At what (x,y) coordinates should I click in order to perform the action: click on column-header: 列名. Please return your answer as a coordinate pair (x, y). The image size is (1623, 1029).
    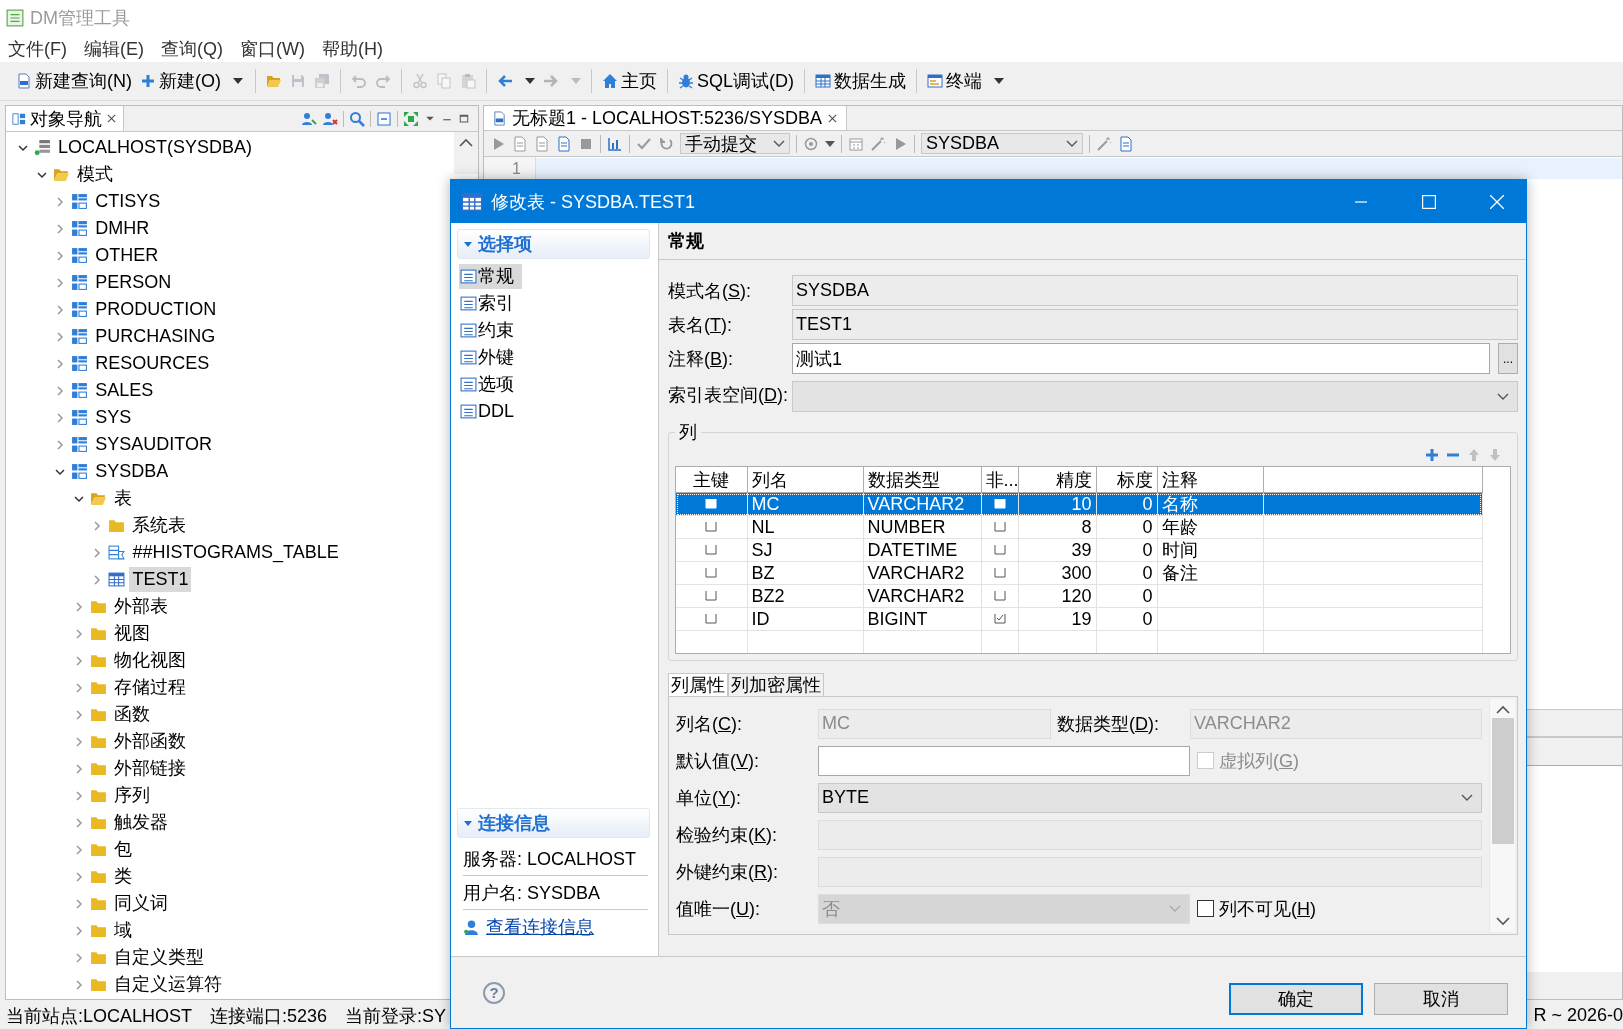
    Looking at the image, I should click on (805, 480).